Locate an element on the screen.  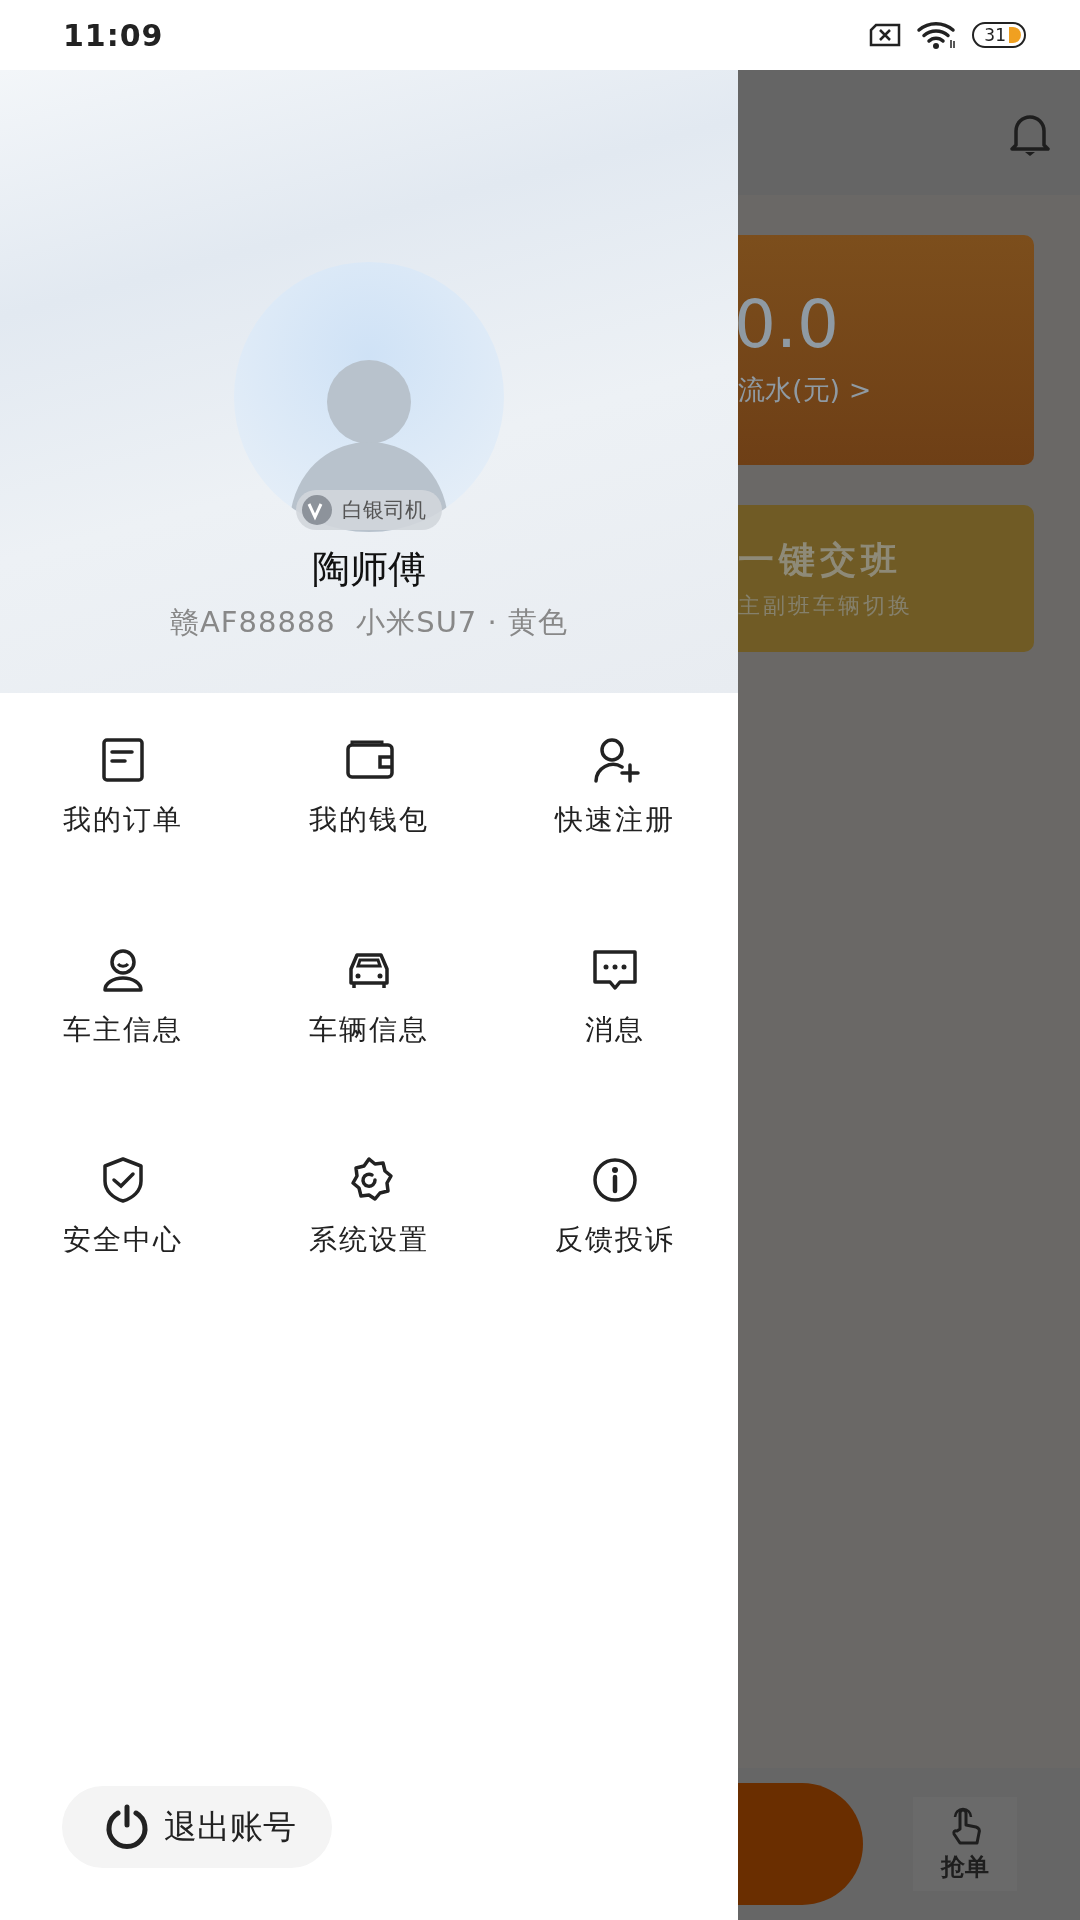
driver-name: 陶师傅 is located at coordinates (369, 569).